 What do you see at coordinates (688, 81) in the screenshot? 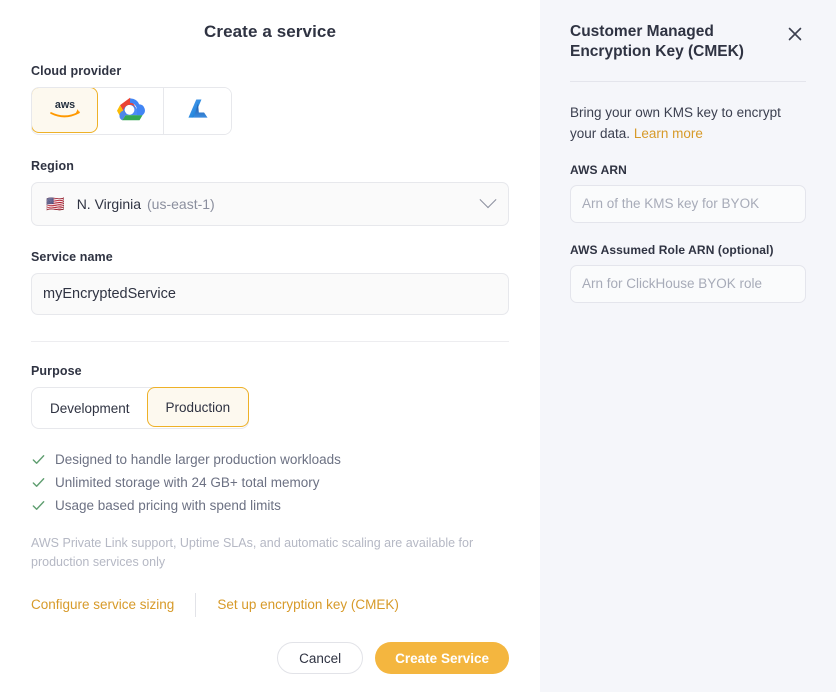
I see `cmek-divider` at bounding box center [688, 81].